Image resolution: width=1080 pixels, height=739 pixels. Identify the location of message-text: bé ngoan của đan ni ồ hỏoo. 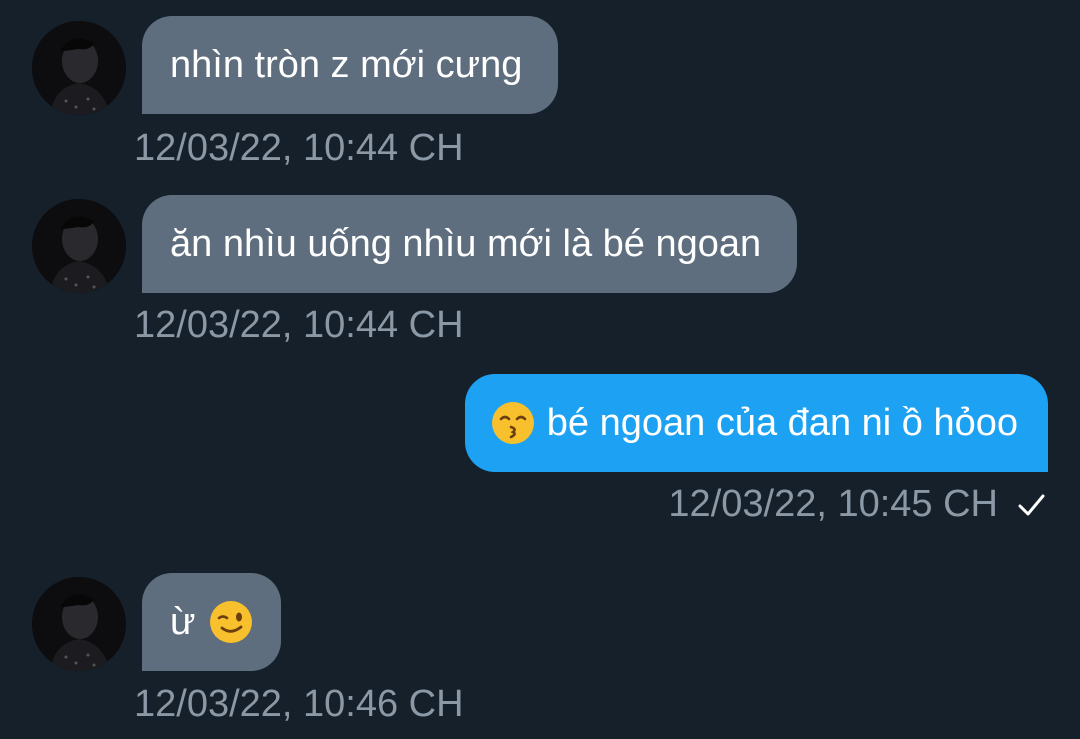
(782, 422).